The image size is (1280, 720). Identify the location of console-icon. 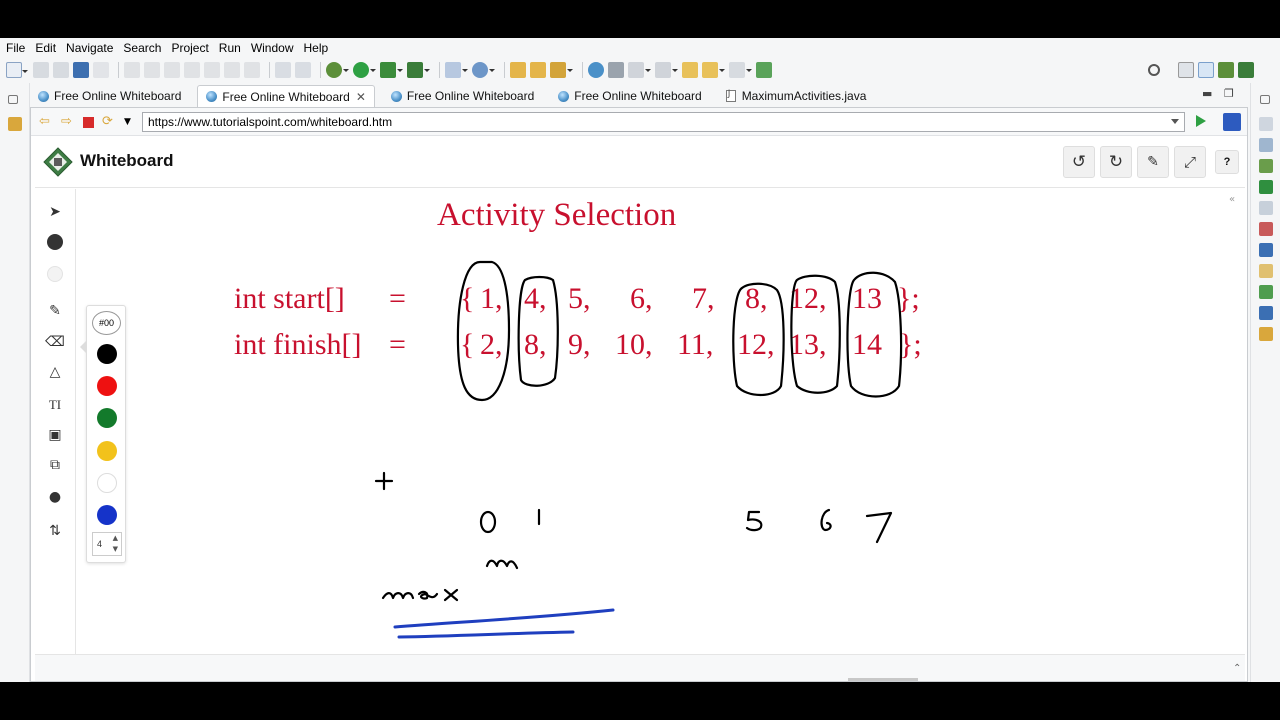
(1266, 250).